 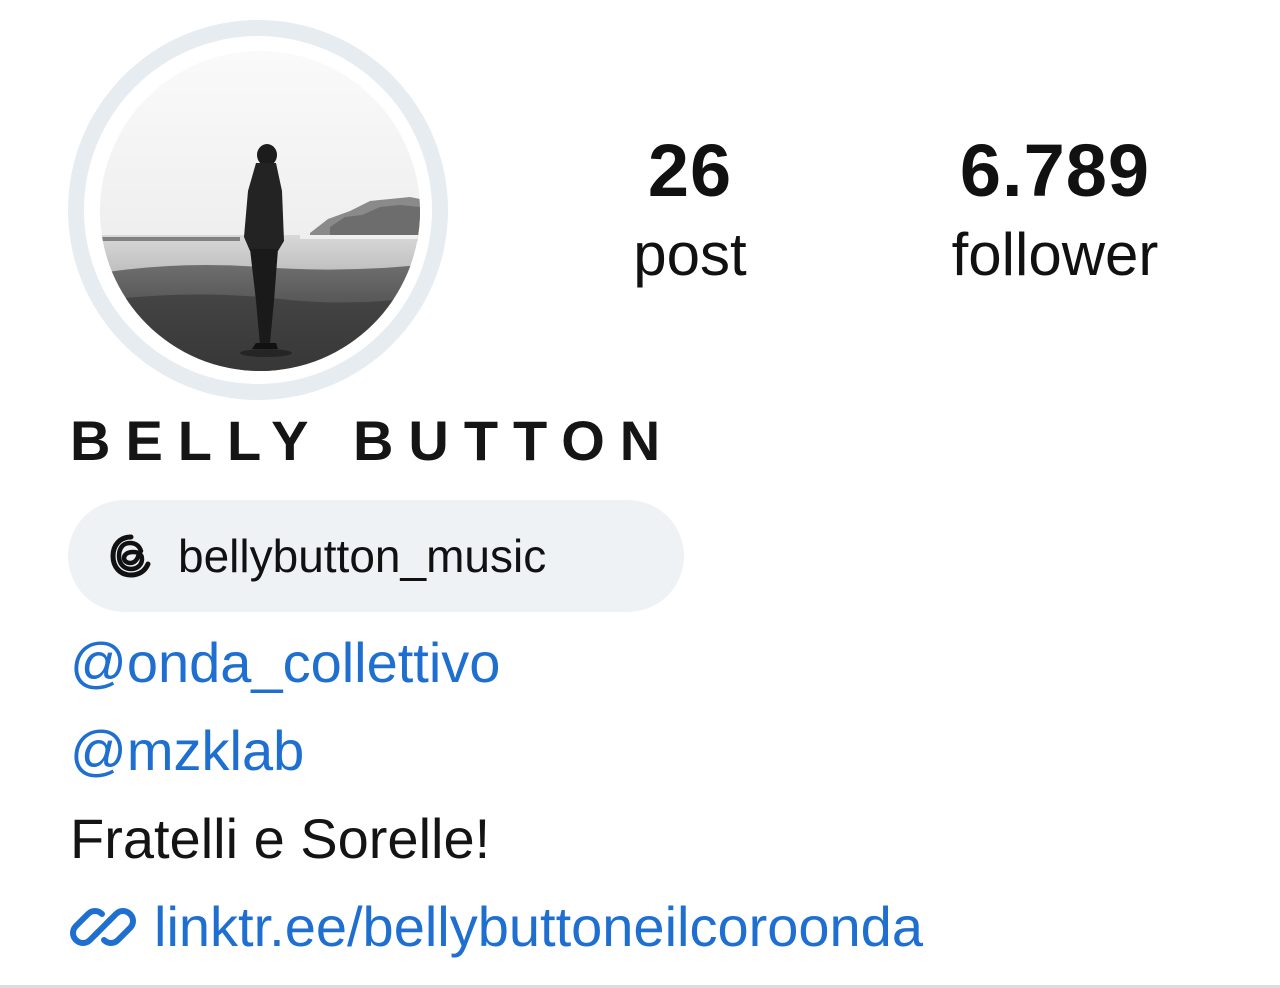 I want to click on posts-stat: 26 post, so click(x=690, y=211).